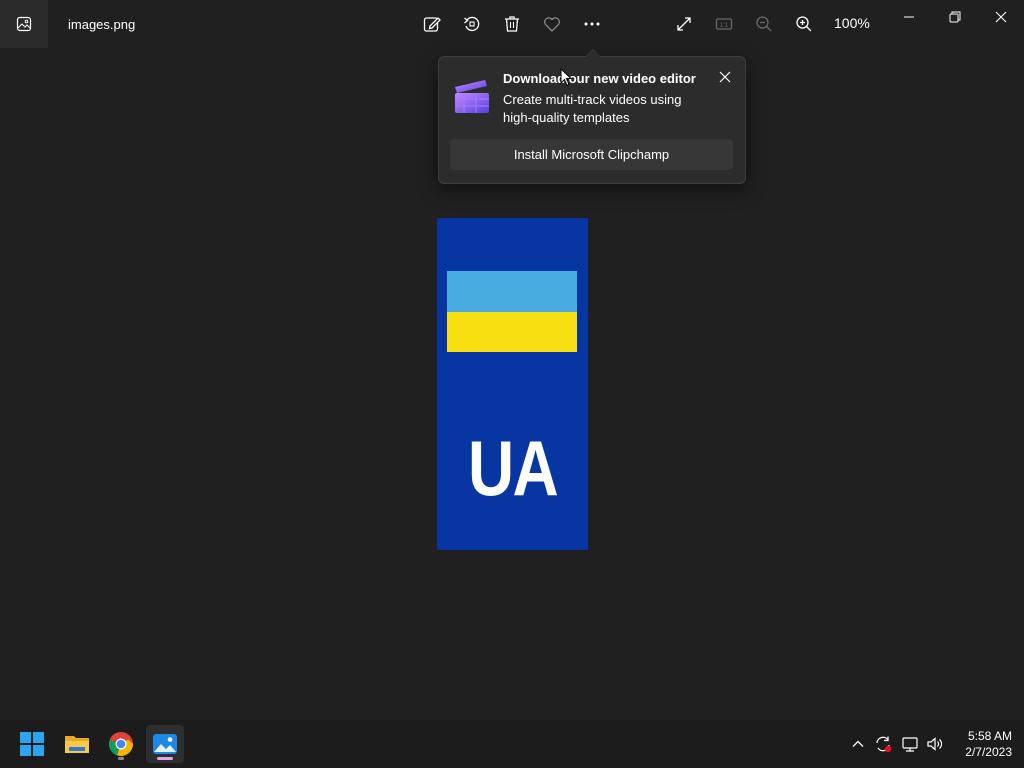 This screenshot has height=768, width=1024. I want to click on delete-icon, so click(512, 24).